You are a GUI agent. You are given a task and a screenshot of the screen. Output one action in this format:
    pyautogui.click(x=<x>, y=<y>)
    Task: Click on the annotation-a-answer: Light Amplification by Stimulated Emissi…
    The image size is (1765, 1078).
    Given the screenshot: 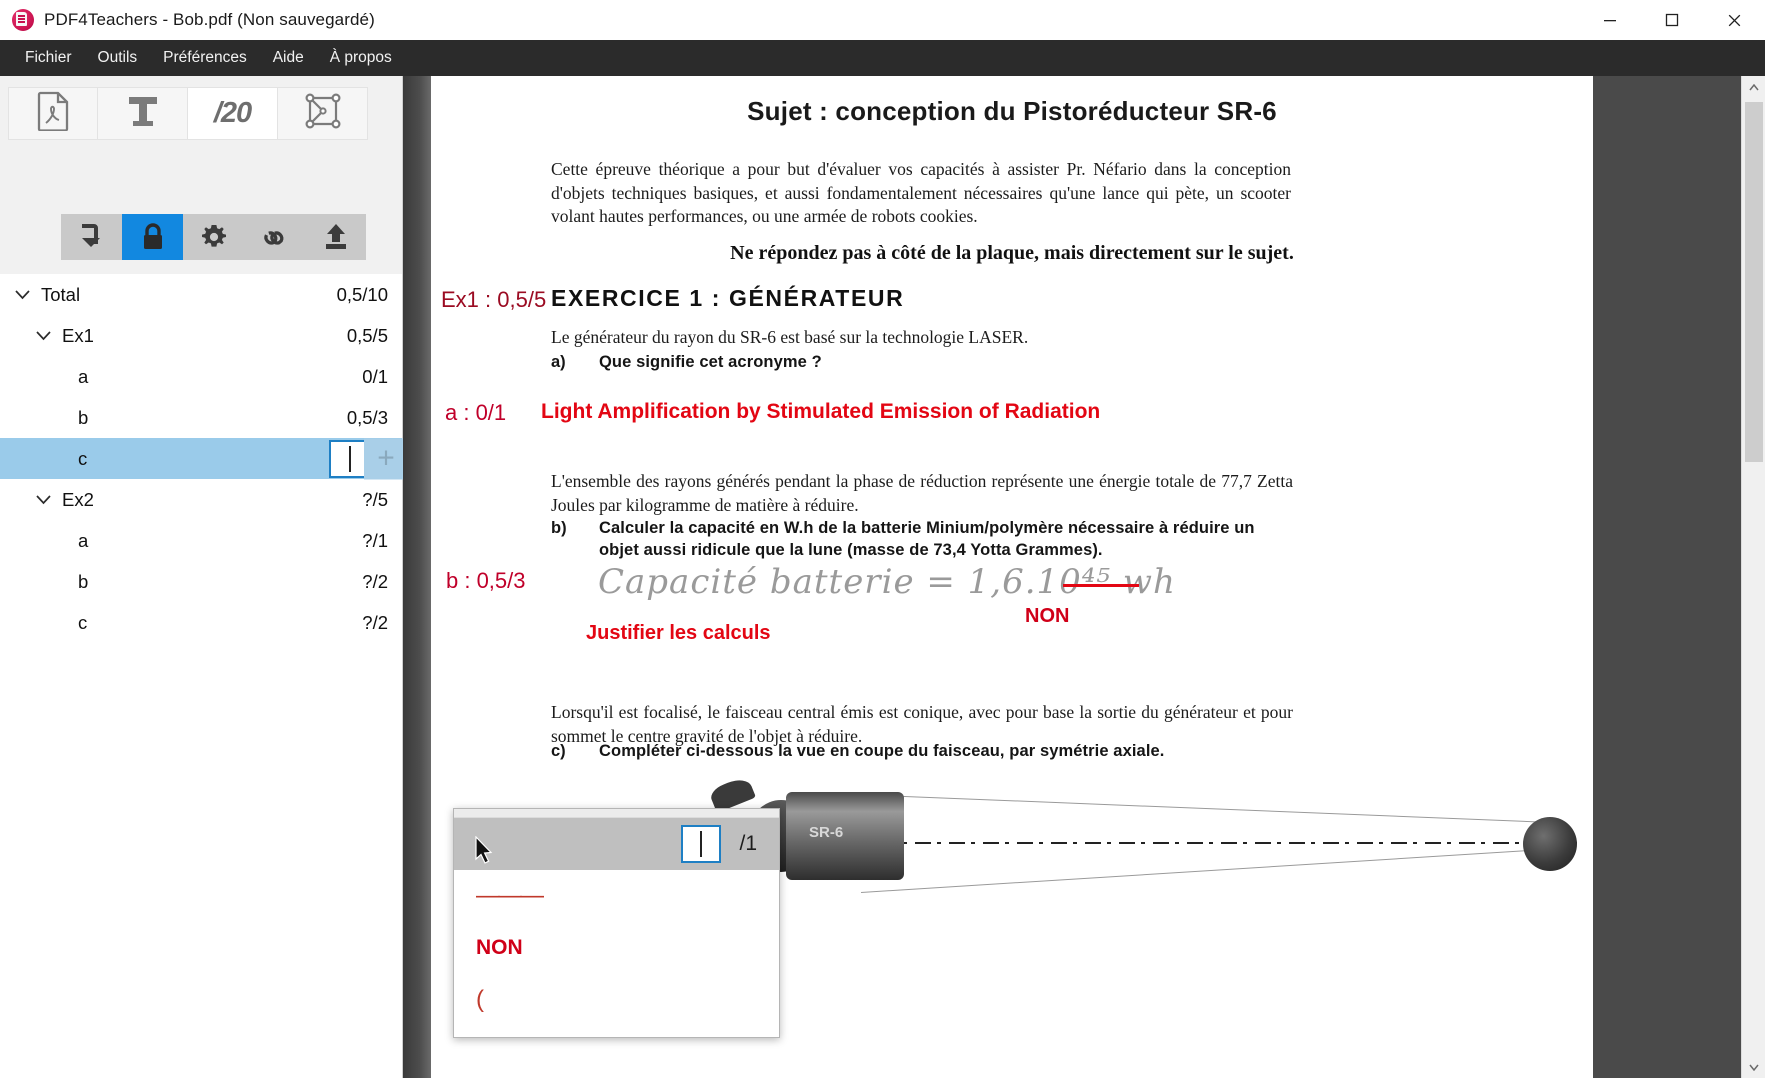 What is the action you would take?
    pyautogui.click(x=820, y=412)
    